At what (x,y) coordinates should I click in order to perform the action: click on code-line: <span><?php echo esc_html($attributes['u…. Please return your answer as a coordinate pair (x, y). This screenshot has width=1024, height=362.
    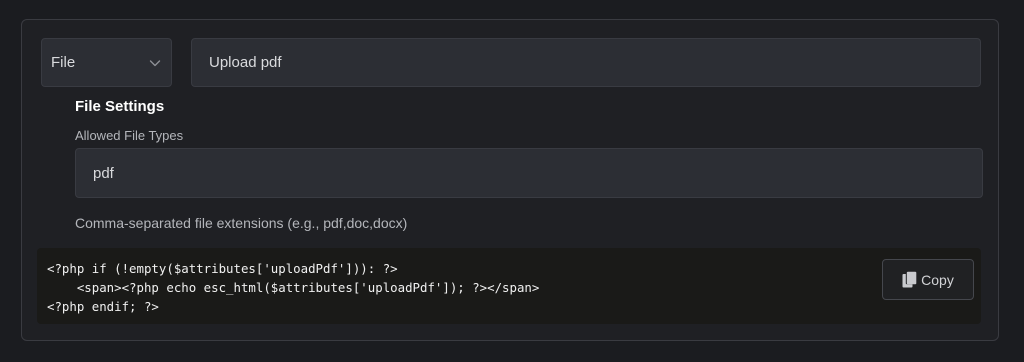
    Looking at the image, I should click on (293, 287).